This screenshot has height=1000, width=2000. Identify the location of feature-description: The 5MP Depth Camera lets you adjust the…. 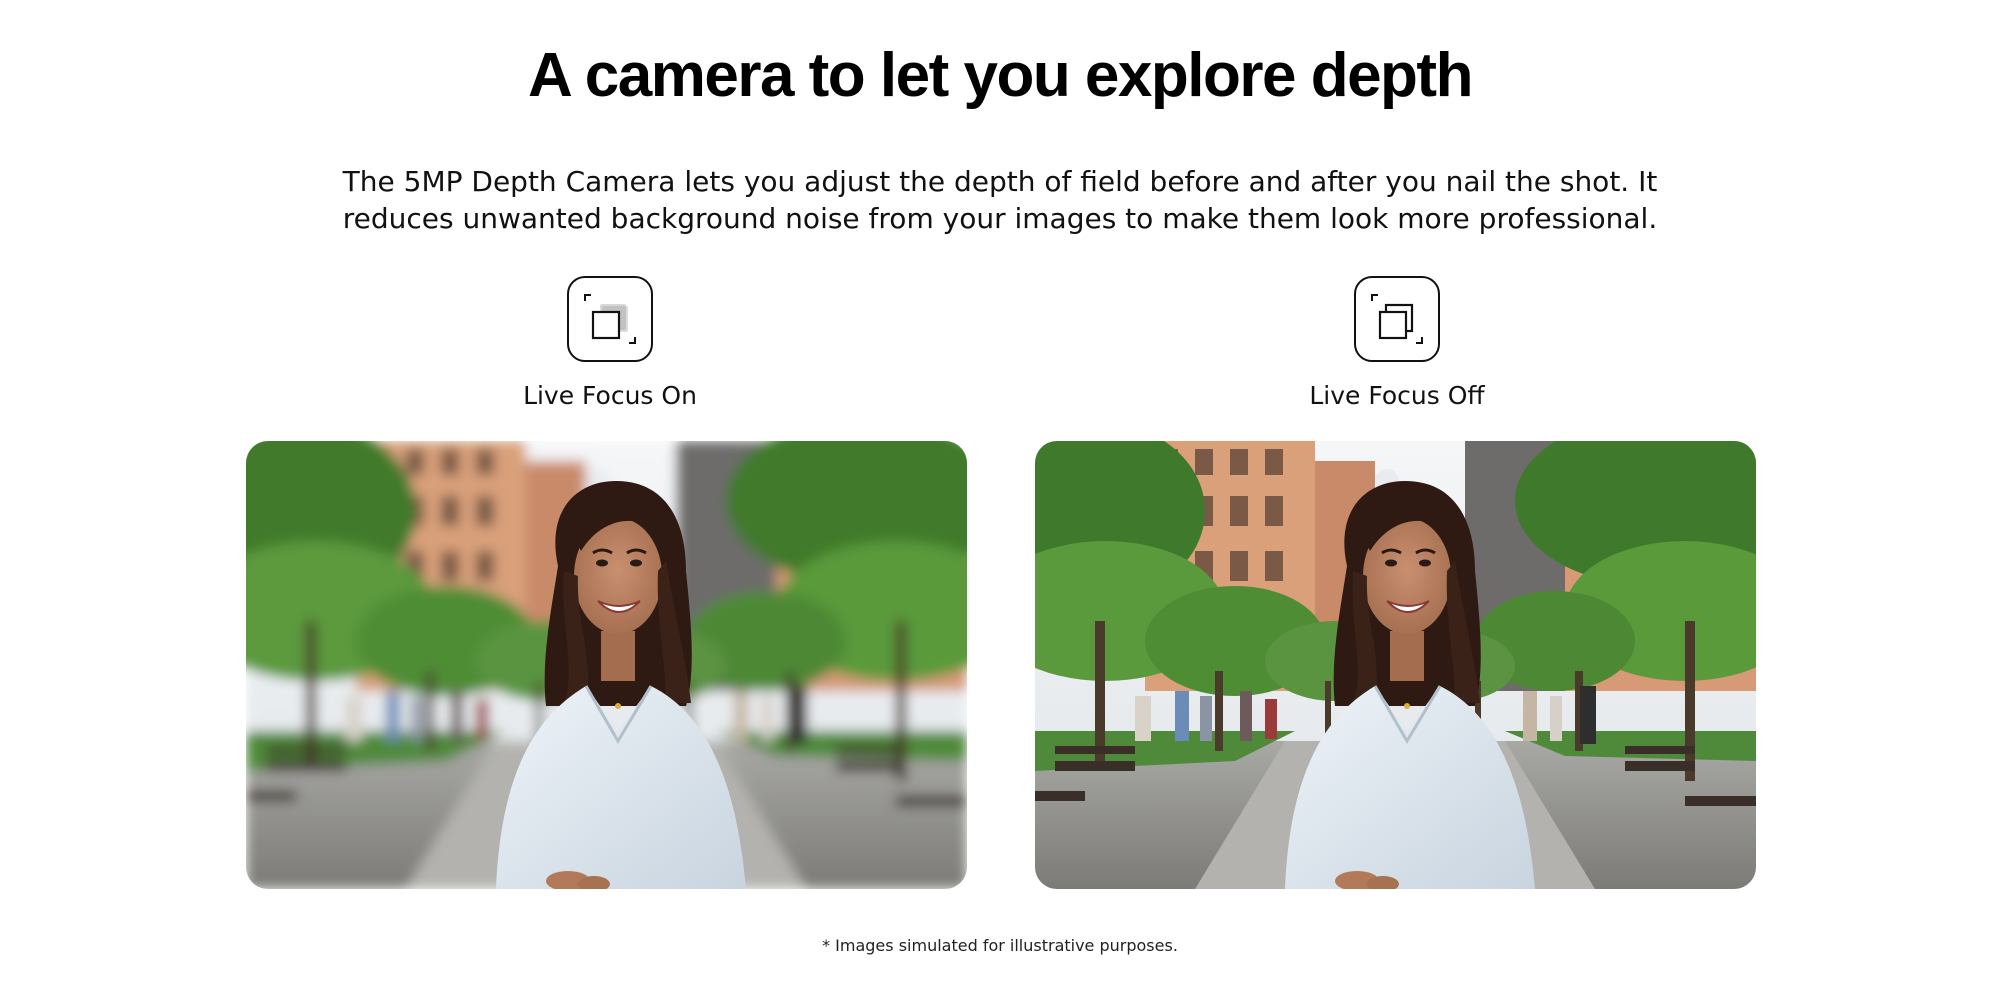
(1000, 200).